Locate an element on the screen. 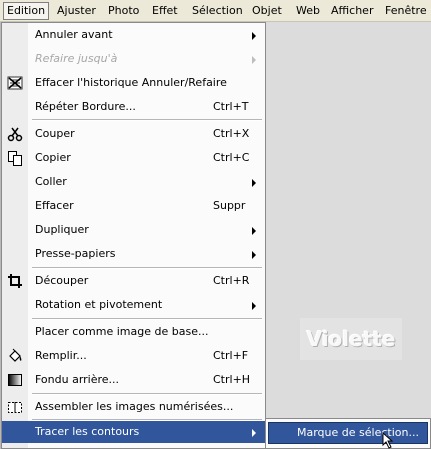  menu-item-annuler-avant: Annuler avant is located at coordinates (133, 35).